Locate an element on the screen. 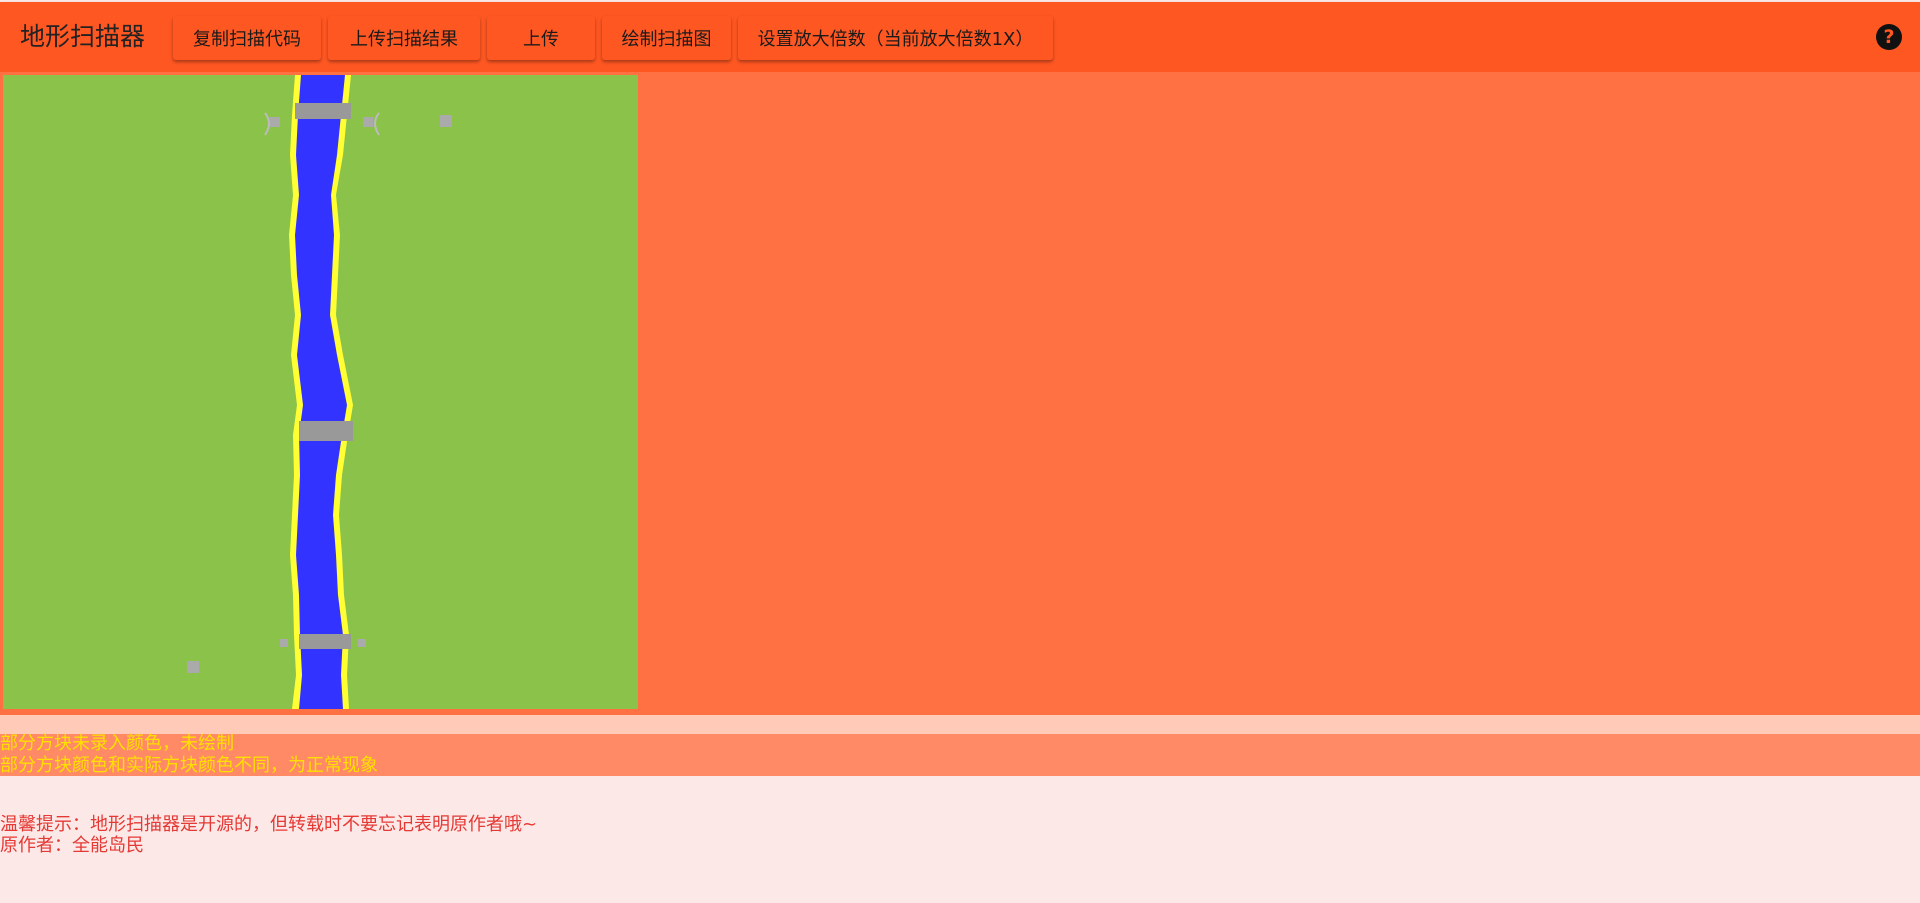 Image resolution: width=1920 pixels, height=903 pixels. draw-scan-map-button: 绘制扫描图 is located at coordinates (666, 38).